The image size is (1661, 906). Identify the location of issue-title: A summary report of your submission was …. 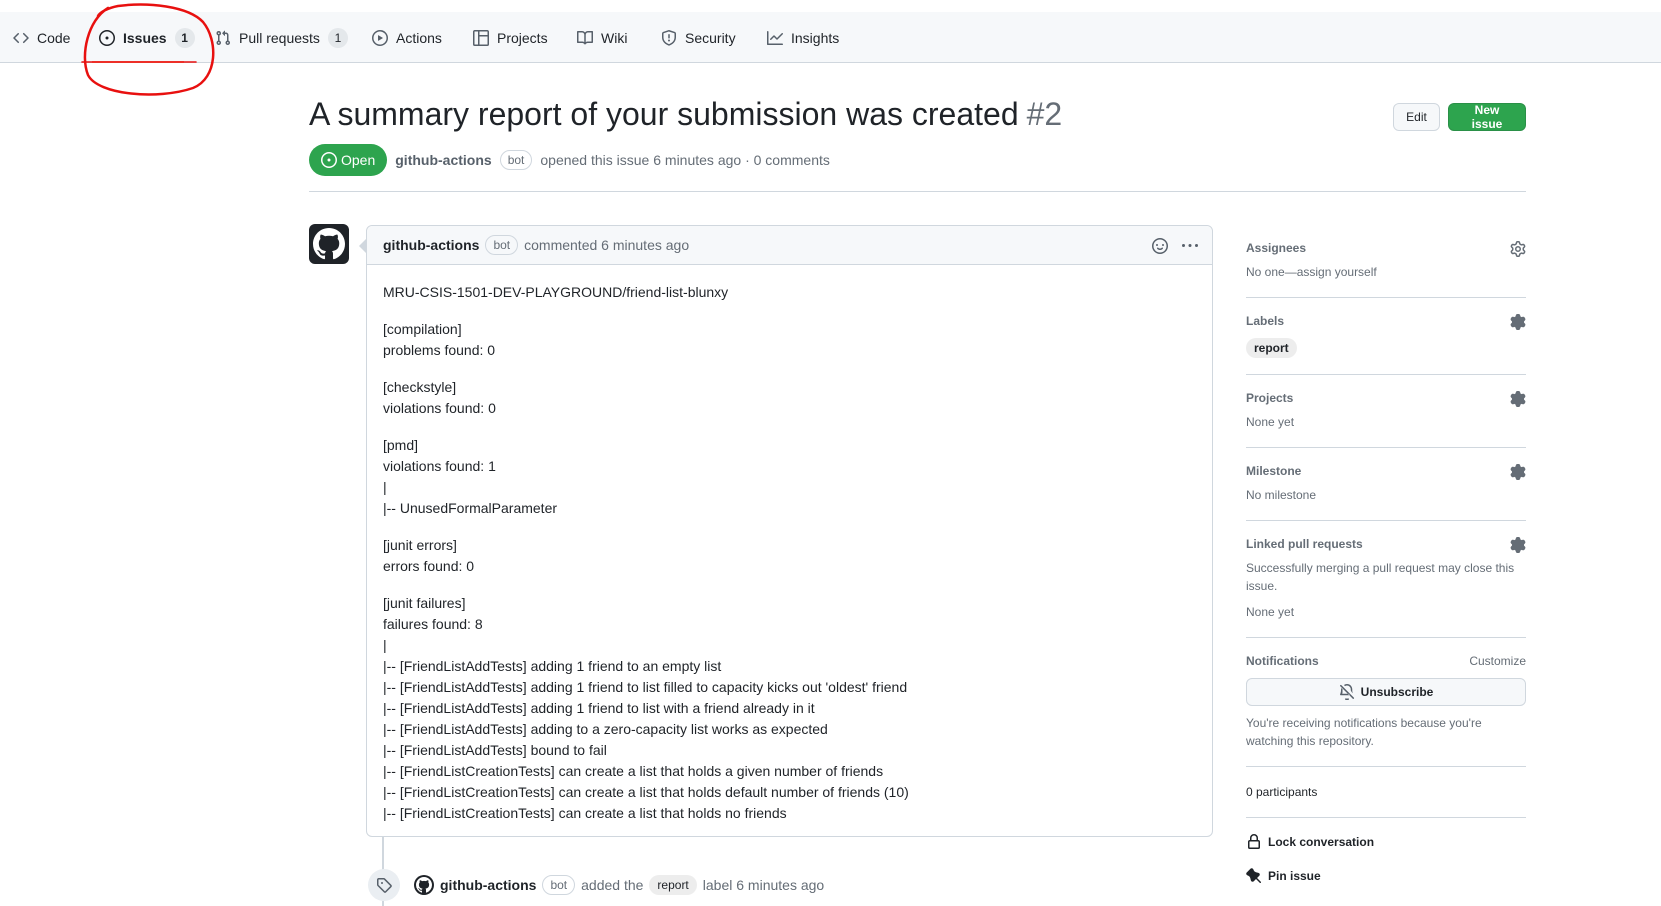
(685, 114).